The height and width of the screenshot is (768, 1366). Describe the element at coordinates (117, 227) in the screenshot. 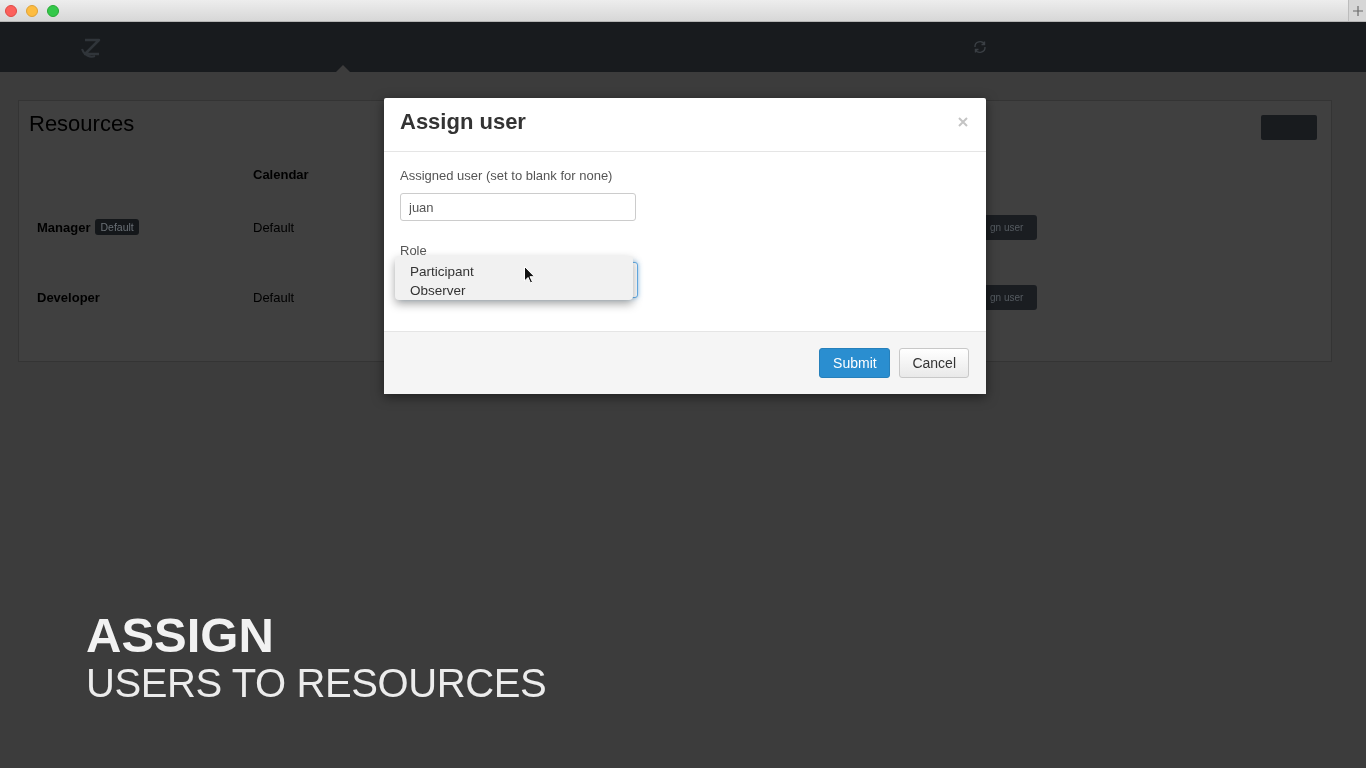

I see `default-badge: Default` at that location.